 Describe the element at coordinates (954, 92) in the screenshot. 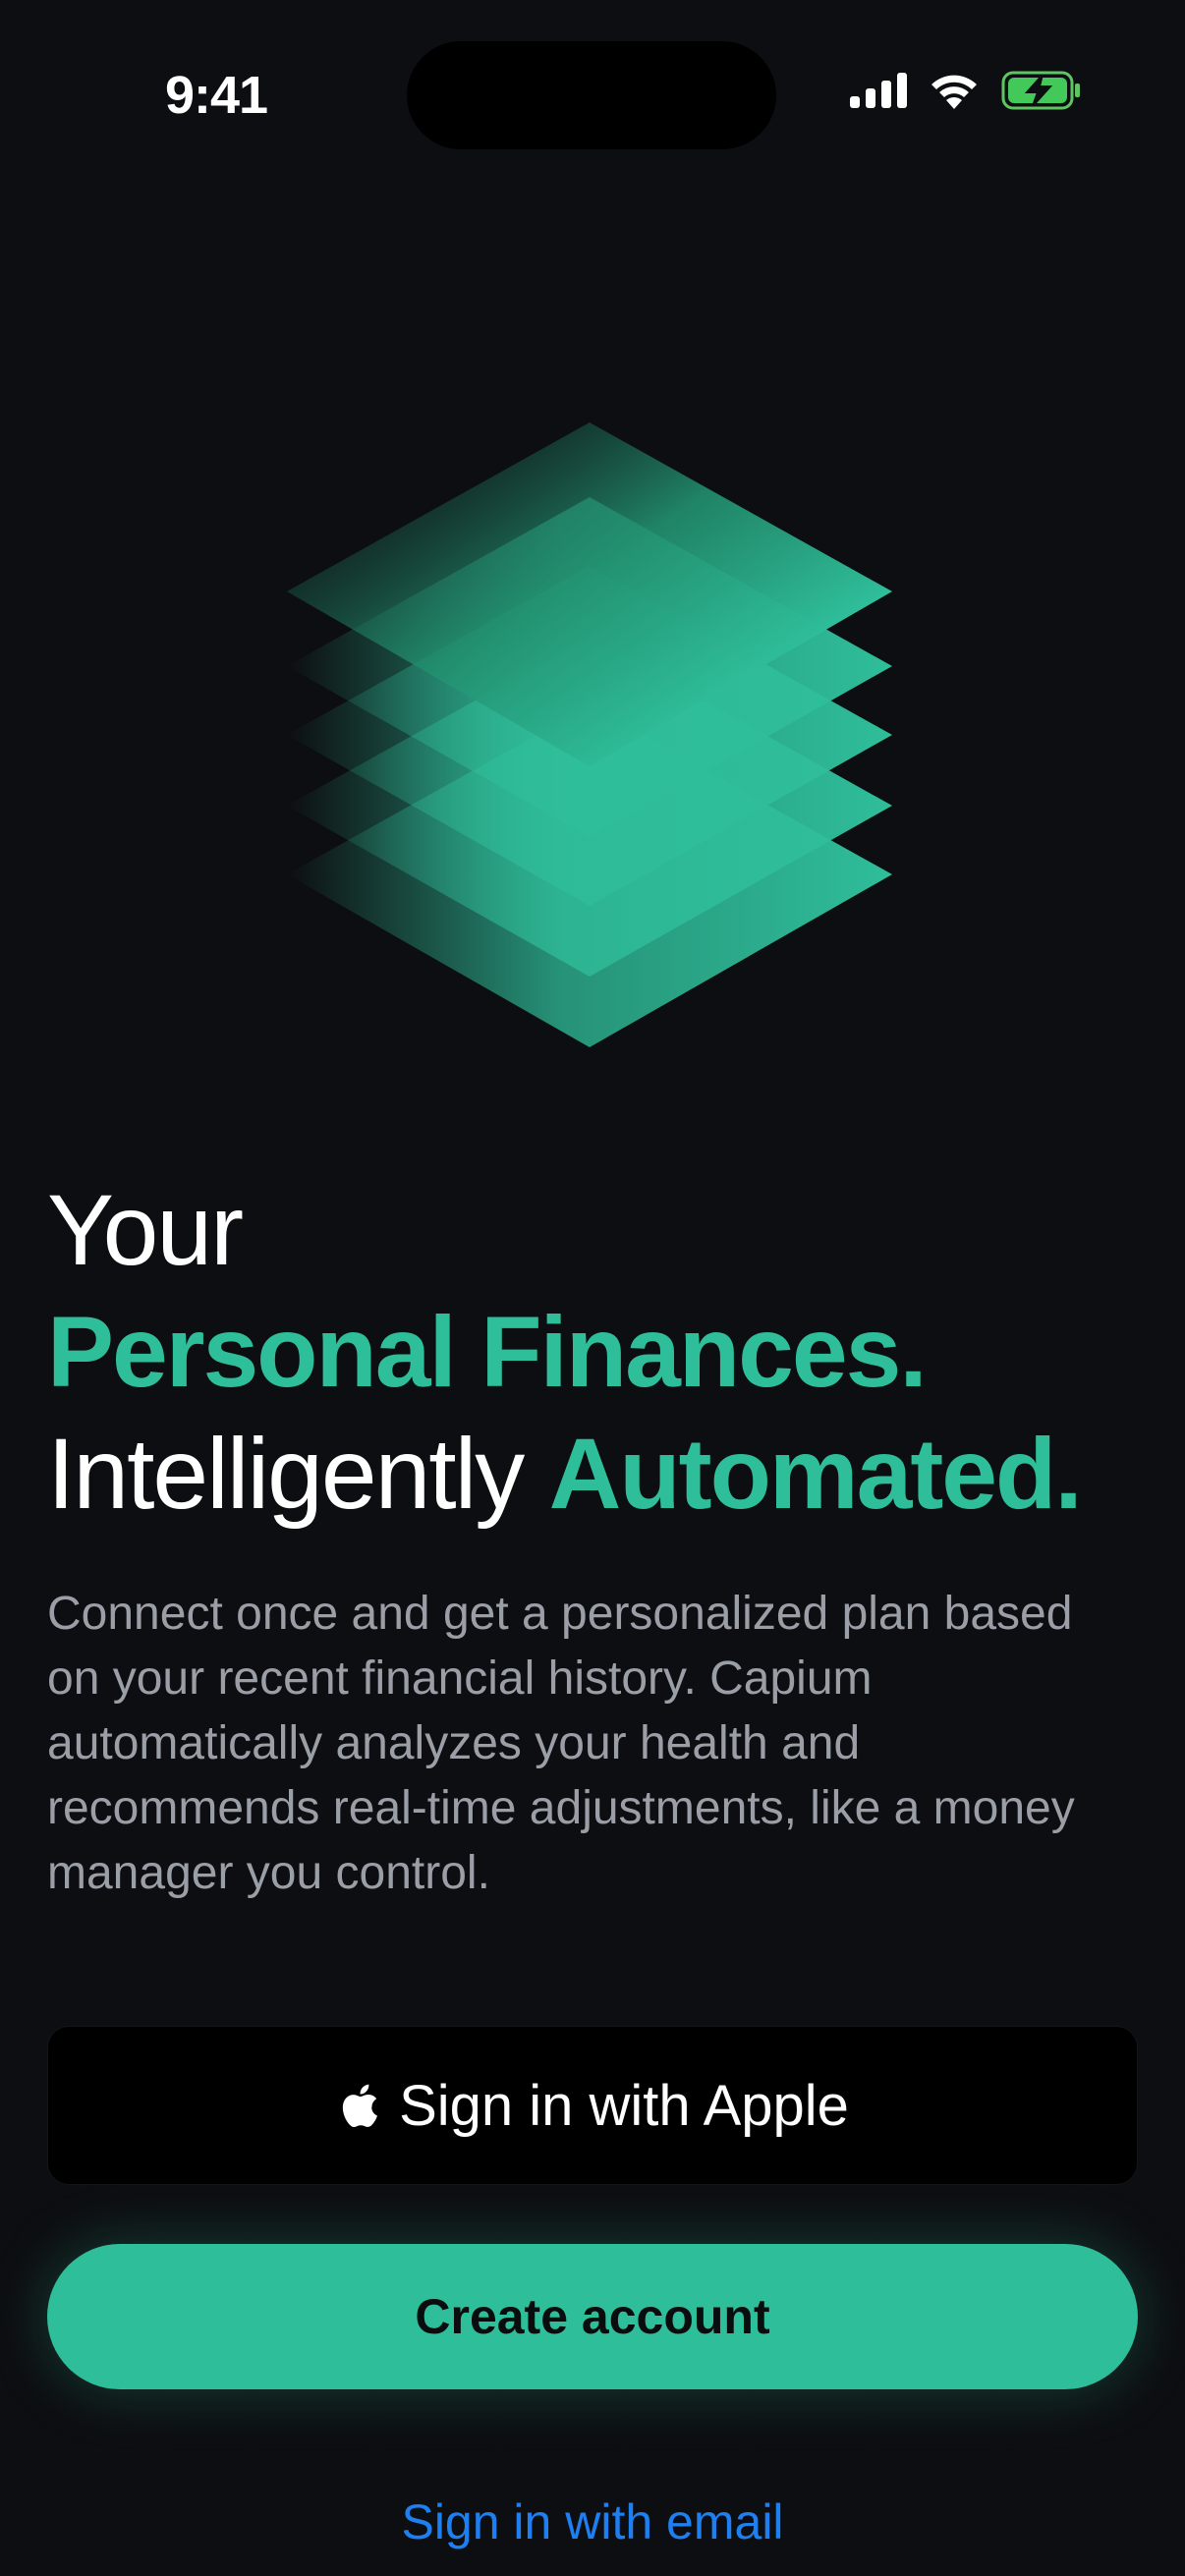

I see `wifi-icon` at that location.